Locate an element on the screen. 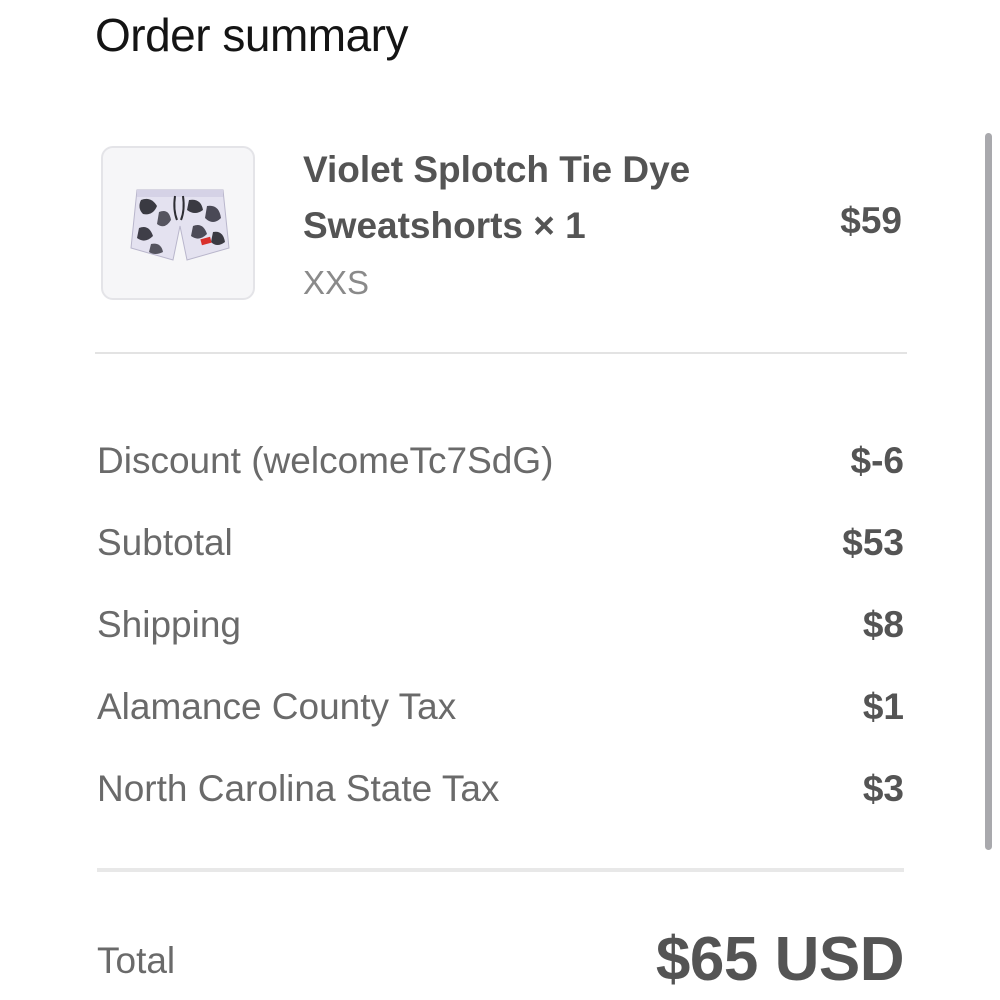  discount-row: Discount (welcomeTc7SdG) $-6 is located at coordinates (500, 461).